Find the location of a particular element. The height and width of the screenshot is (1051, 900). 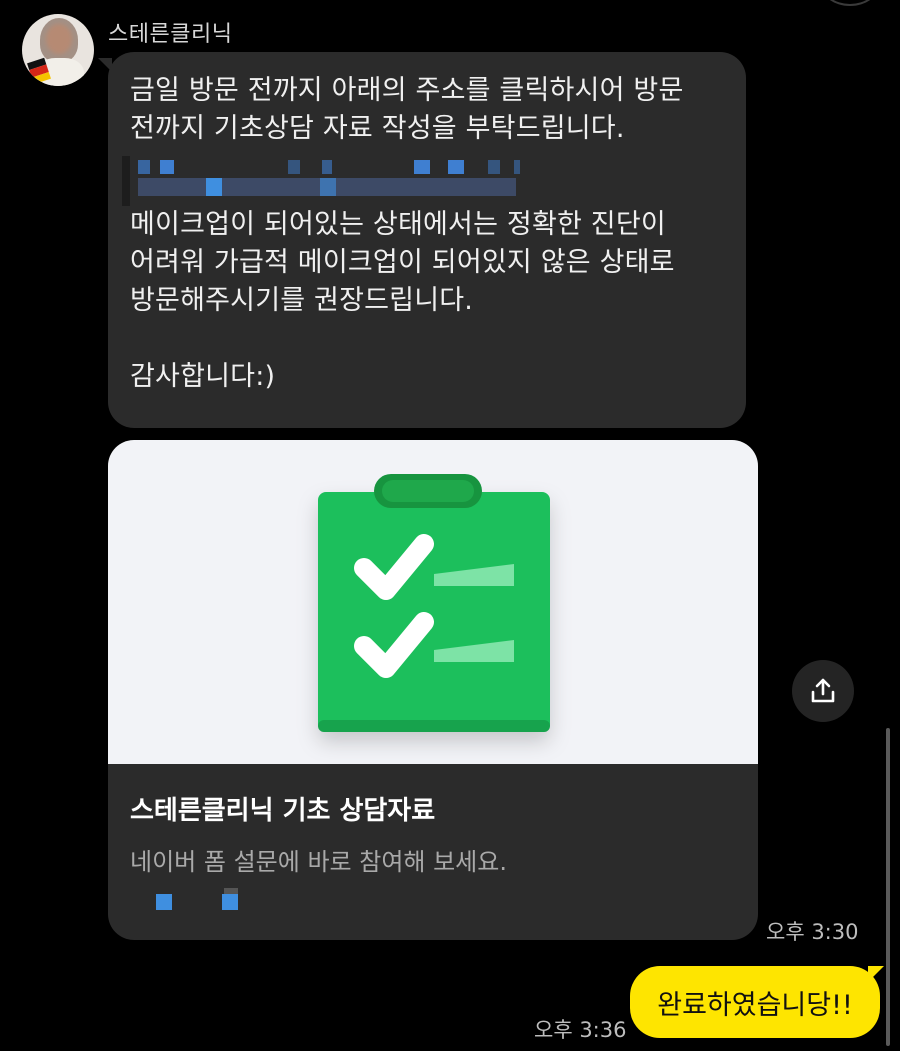

message-line: 방문해주시기를 권장드립니다. is located at coordinates (302, 300).